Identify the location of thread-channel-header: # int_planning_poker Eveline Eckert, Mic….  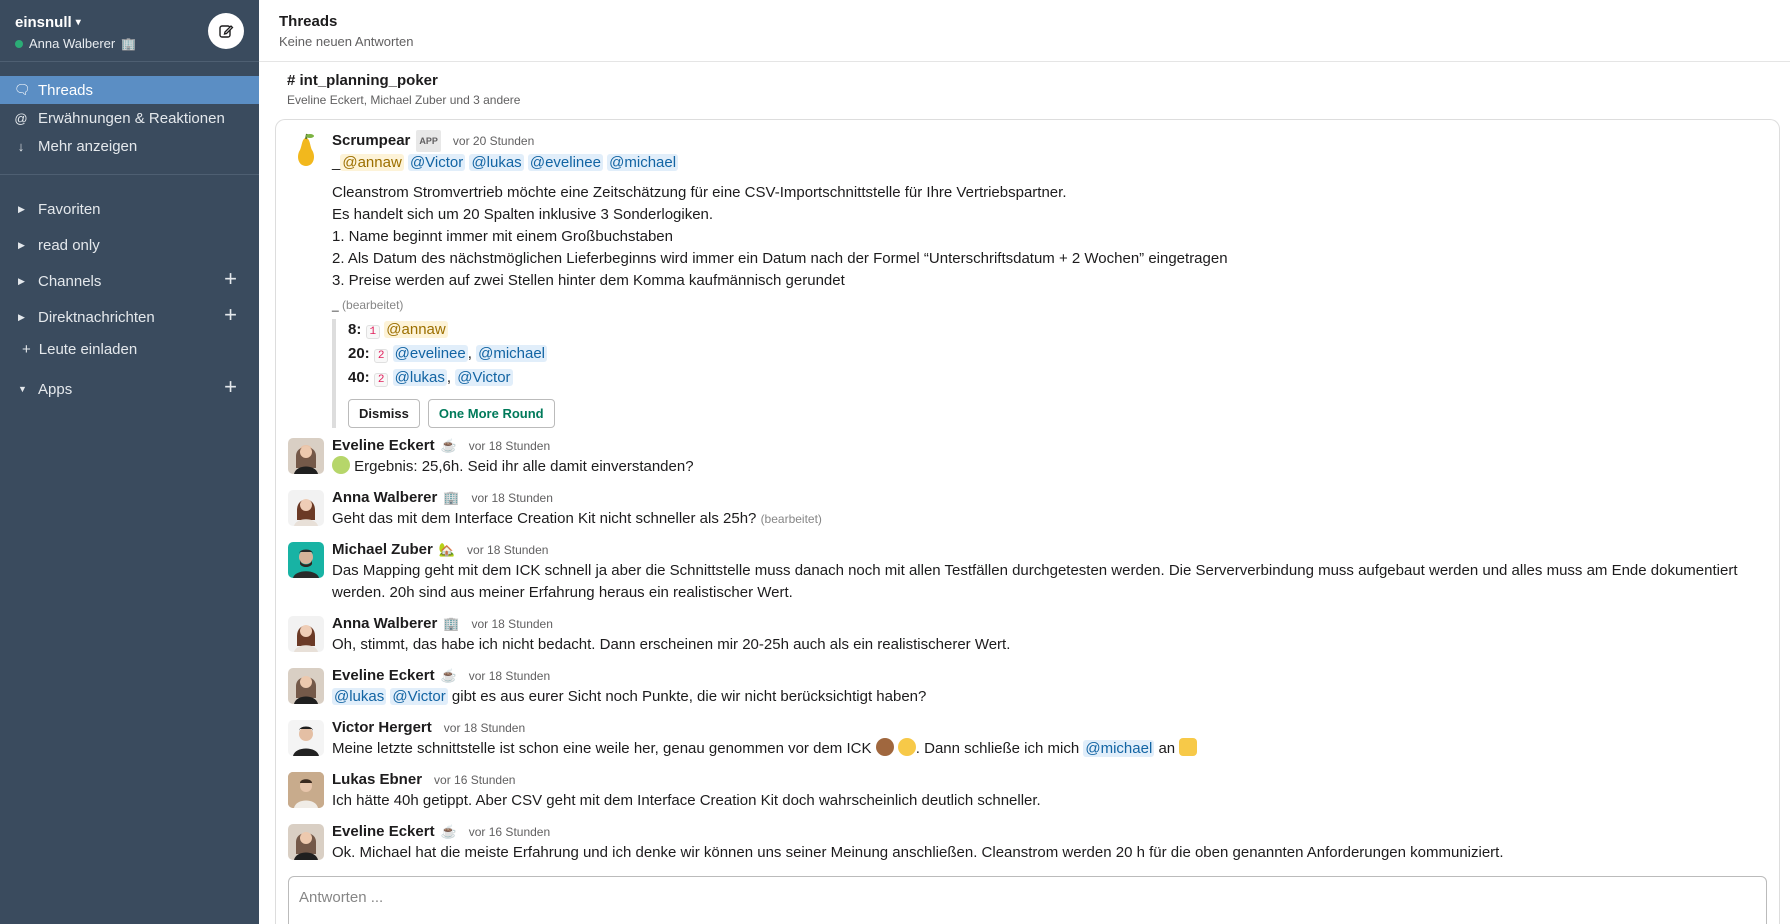
(1024, 84).